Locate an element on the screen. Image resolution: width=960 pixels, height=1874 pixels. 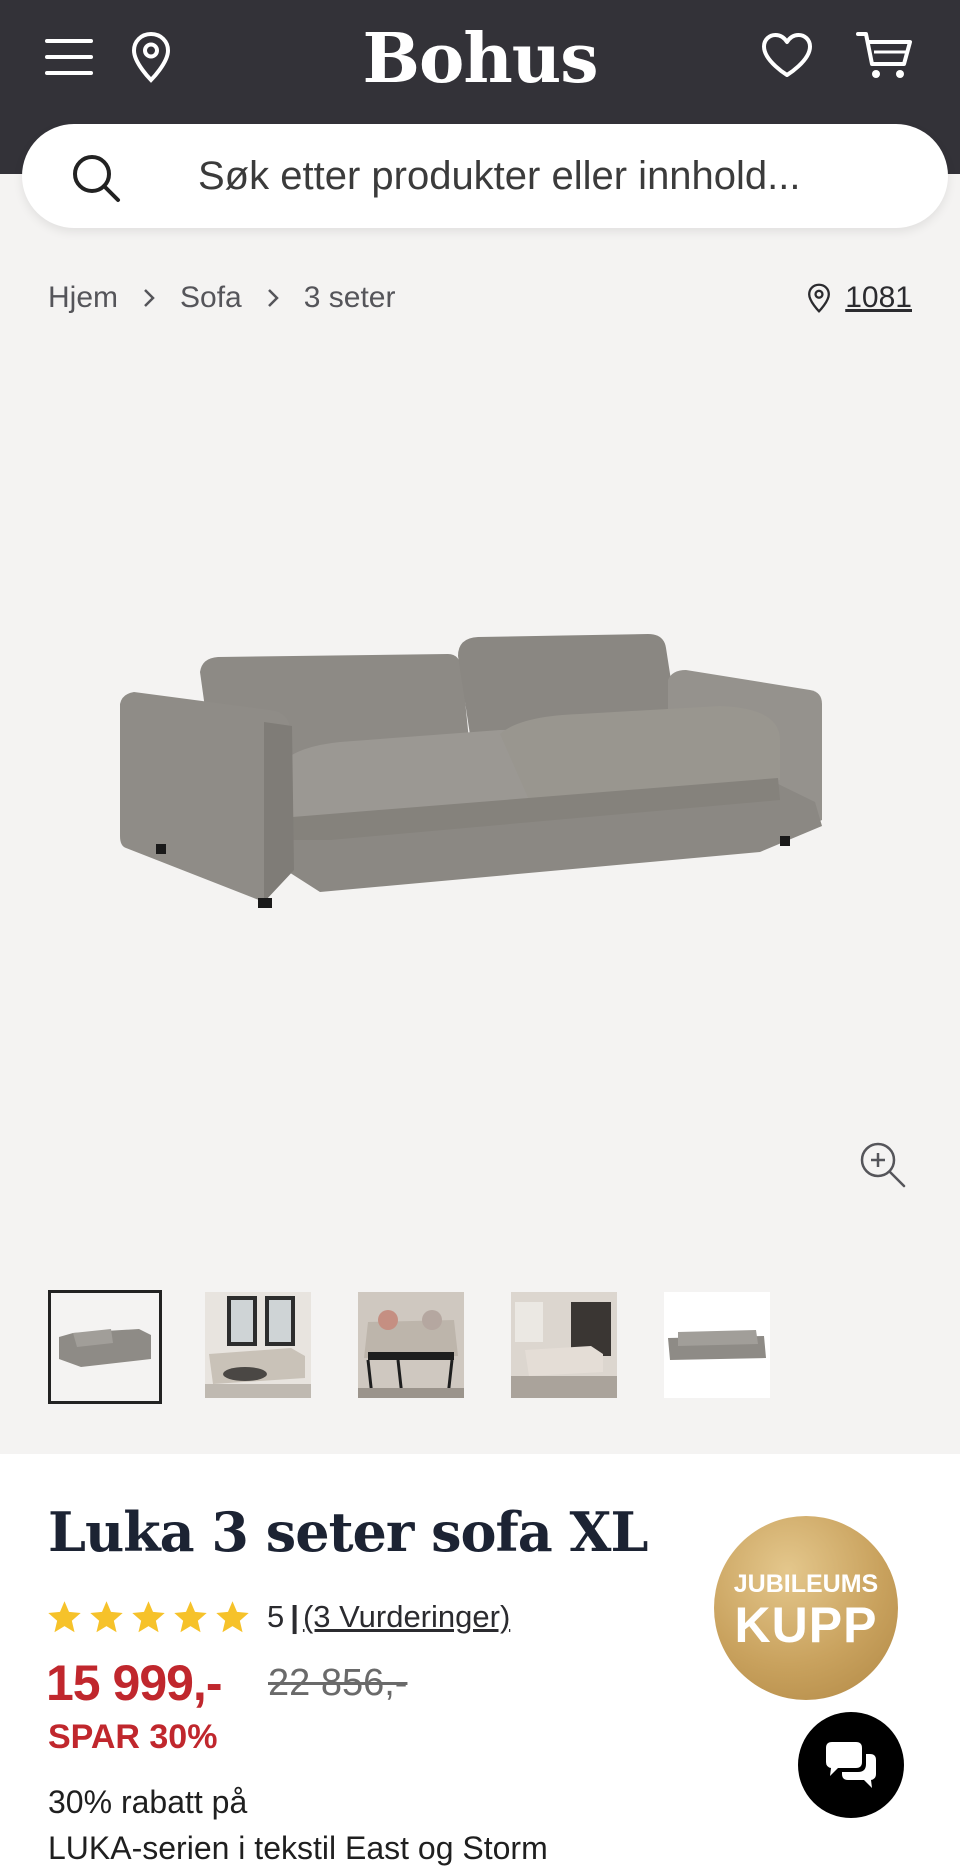
search-bar is located at coordinates (485, 176).